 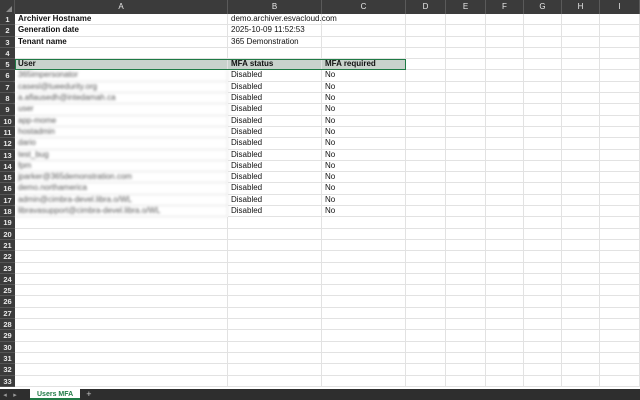 What do you see at coordinates (505, 20) in the screenshot?
I see `cell-f1` at bounding box center [505, 20].